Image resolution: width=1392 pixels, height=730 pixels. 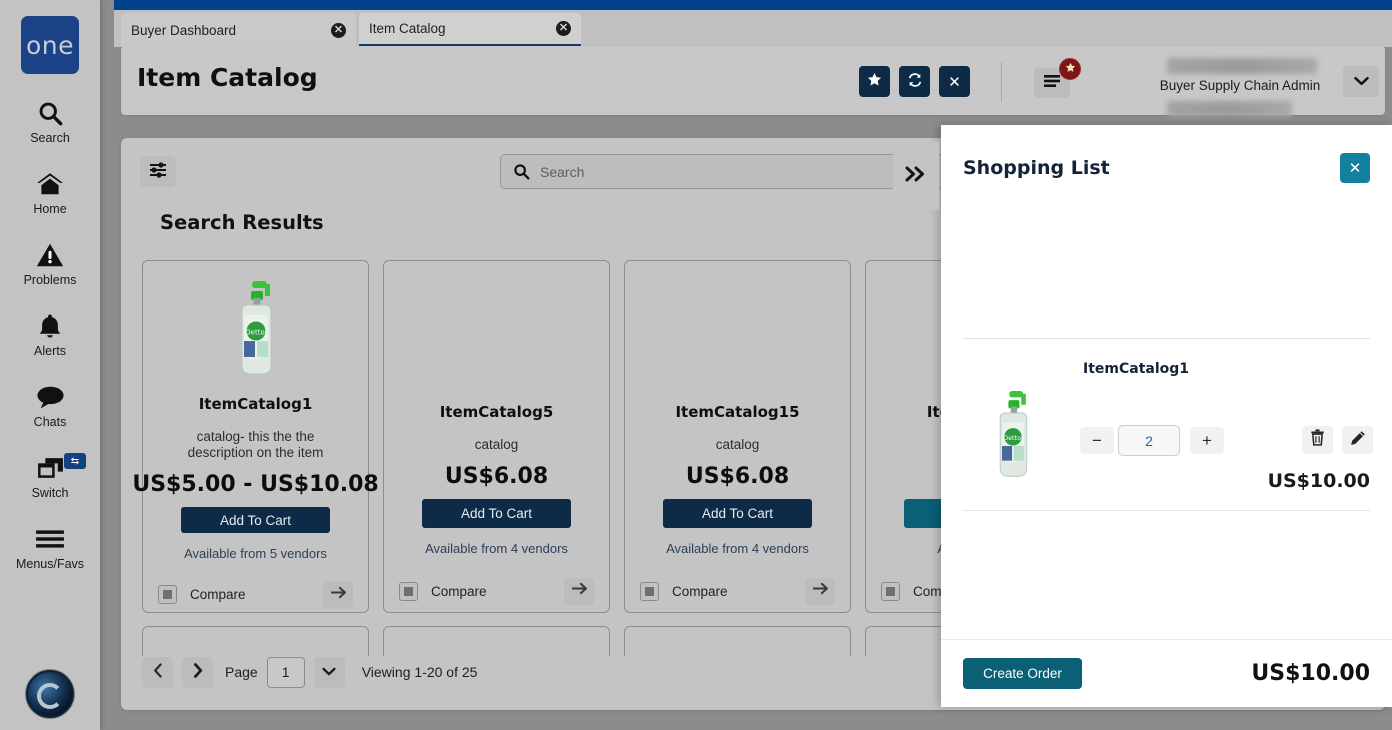 I want to click on chat-bubble-icon, so click(x=50, y=397).